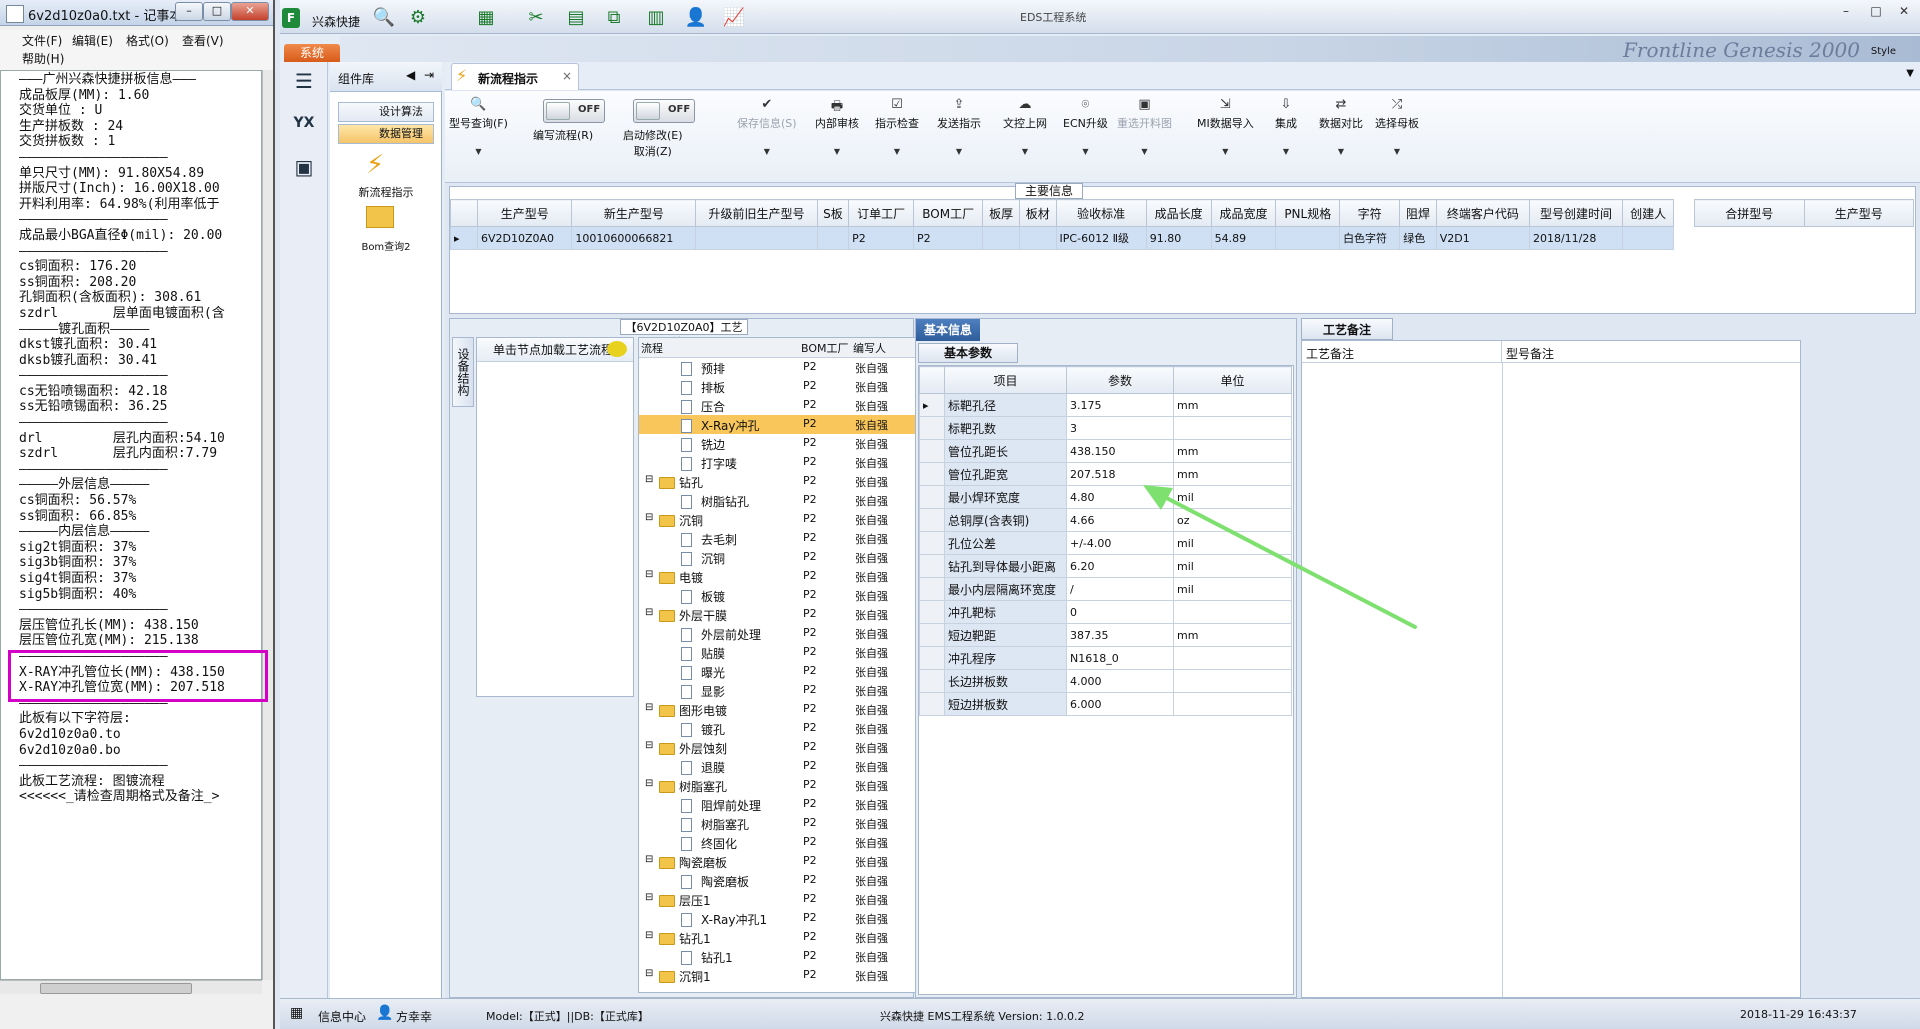 This screenshot has height=1029, width=1920. What do you see at coordinates (1120, 451) in the screenshot?
I see `param-value: 438.150` at bounding box center [1120, 451].